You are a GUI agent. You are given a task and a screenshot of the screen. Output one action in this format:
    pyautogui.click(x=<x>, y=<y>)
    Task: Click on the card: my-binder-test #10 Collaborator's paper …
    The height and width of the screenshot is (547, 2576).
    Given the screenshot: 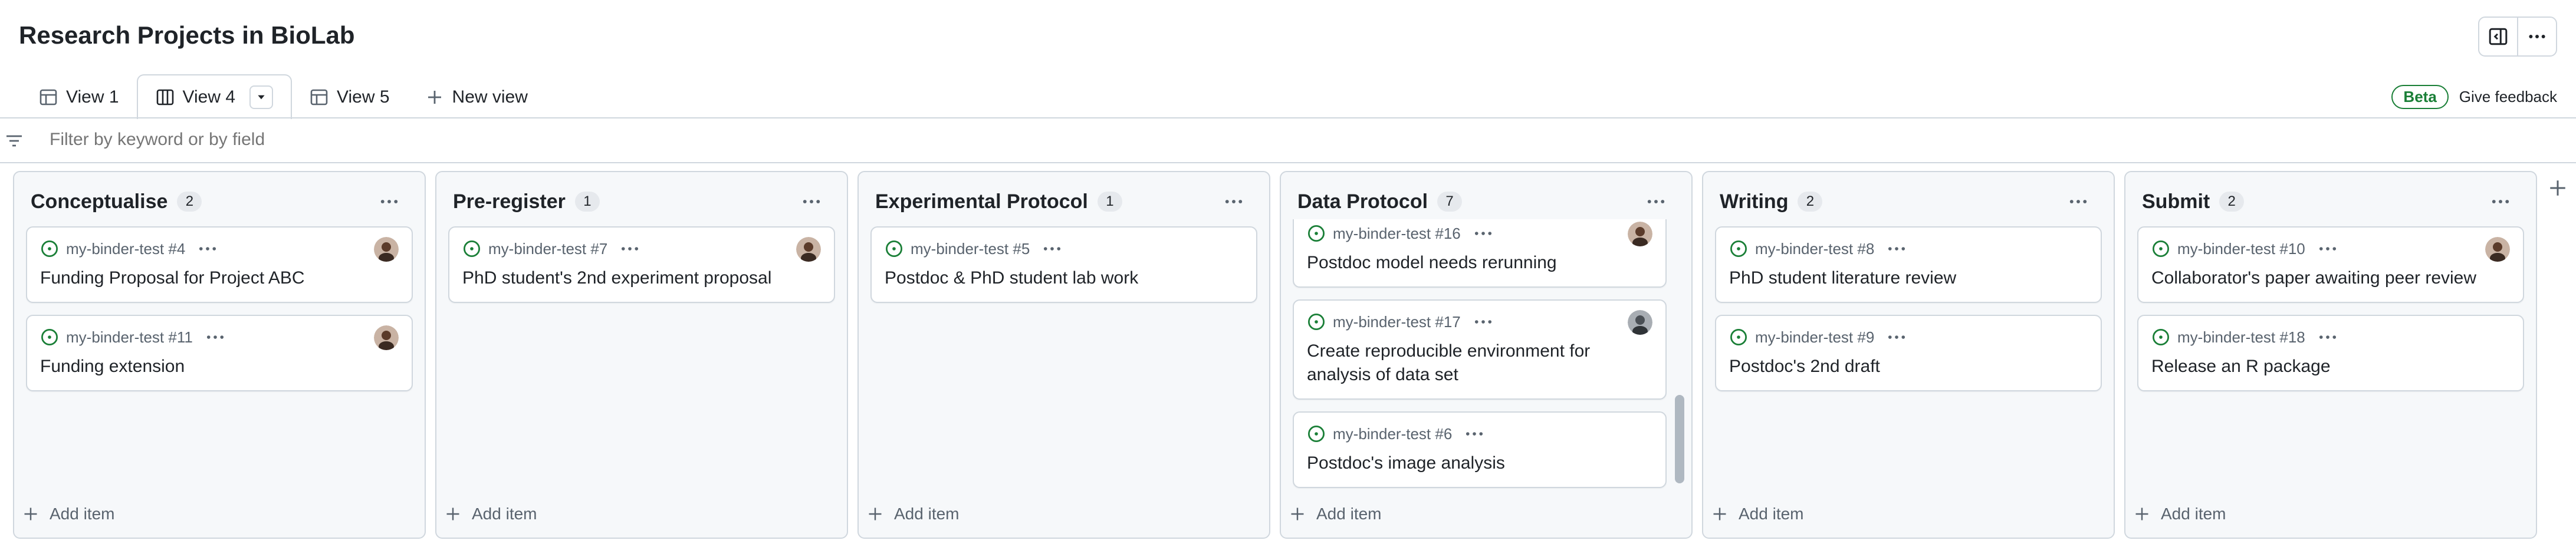 What is the action you would take?
    pyautogui.click(x=2330, y=264)
    